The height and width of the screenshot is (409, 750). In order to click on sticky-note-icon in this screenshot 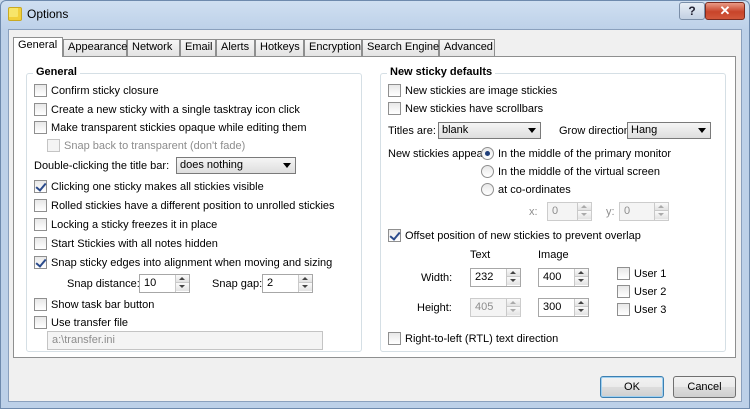, I will do `click(15, 14)`.